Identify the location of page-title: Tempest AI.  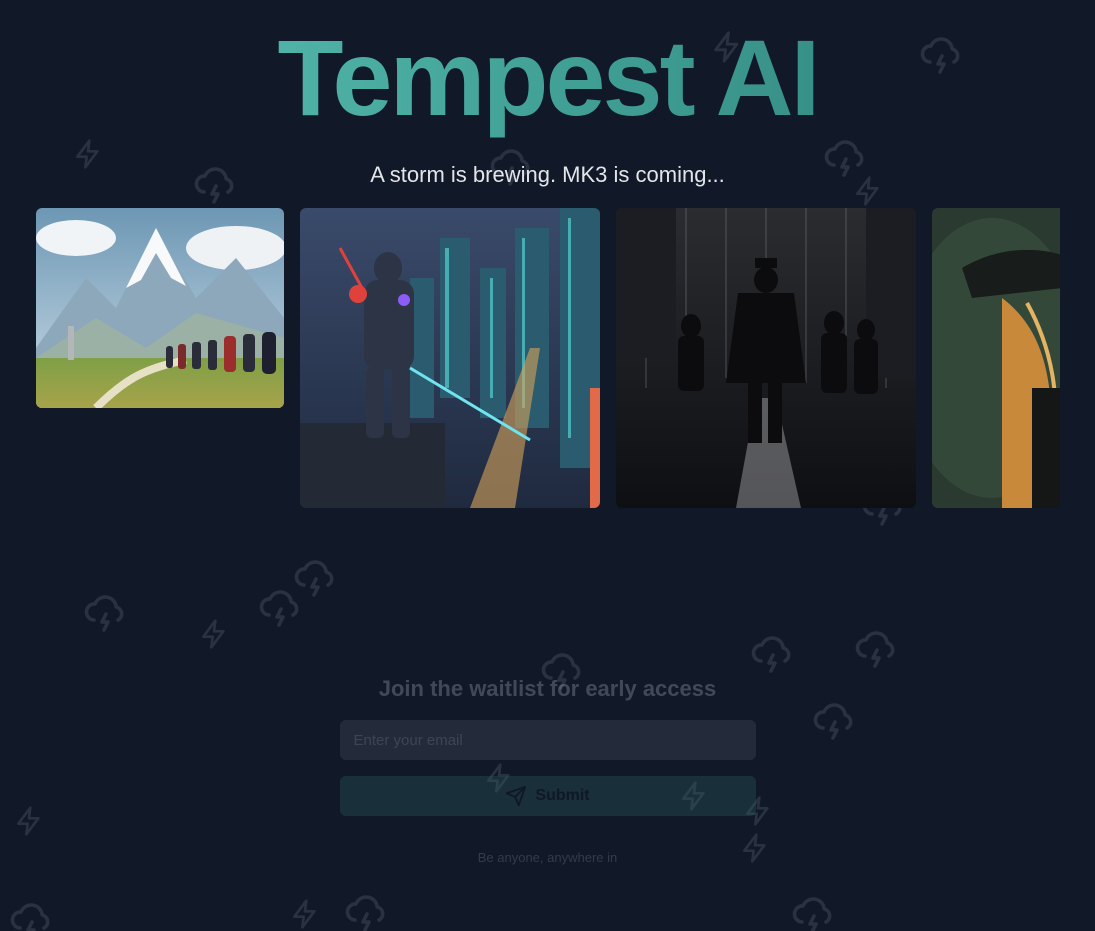
(547, 78).